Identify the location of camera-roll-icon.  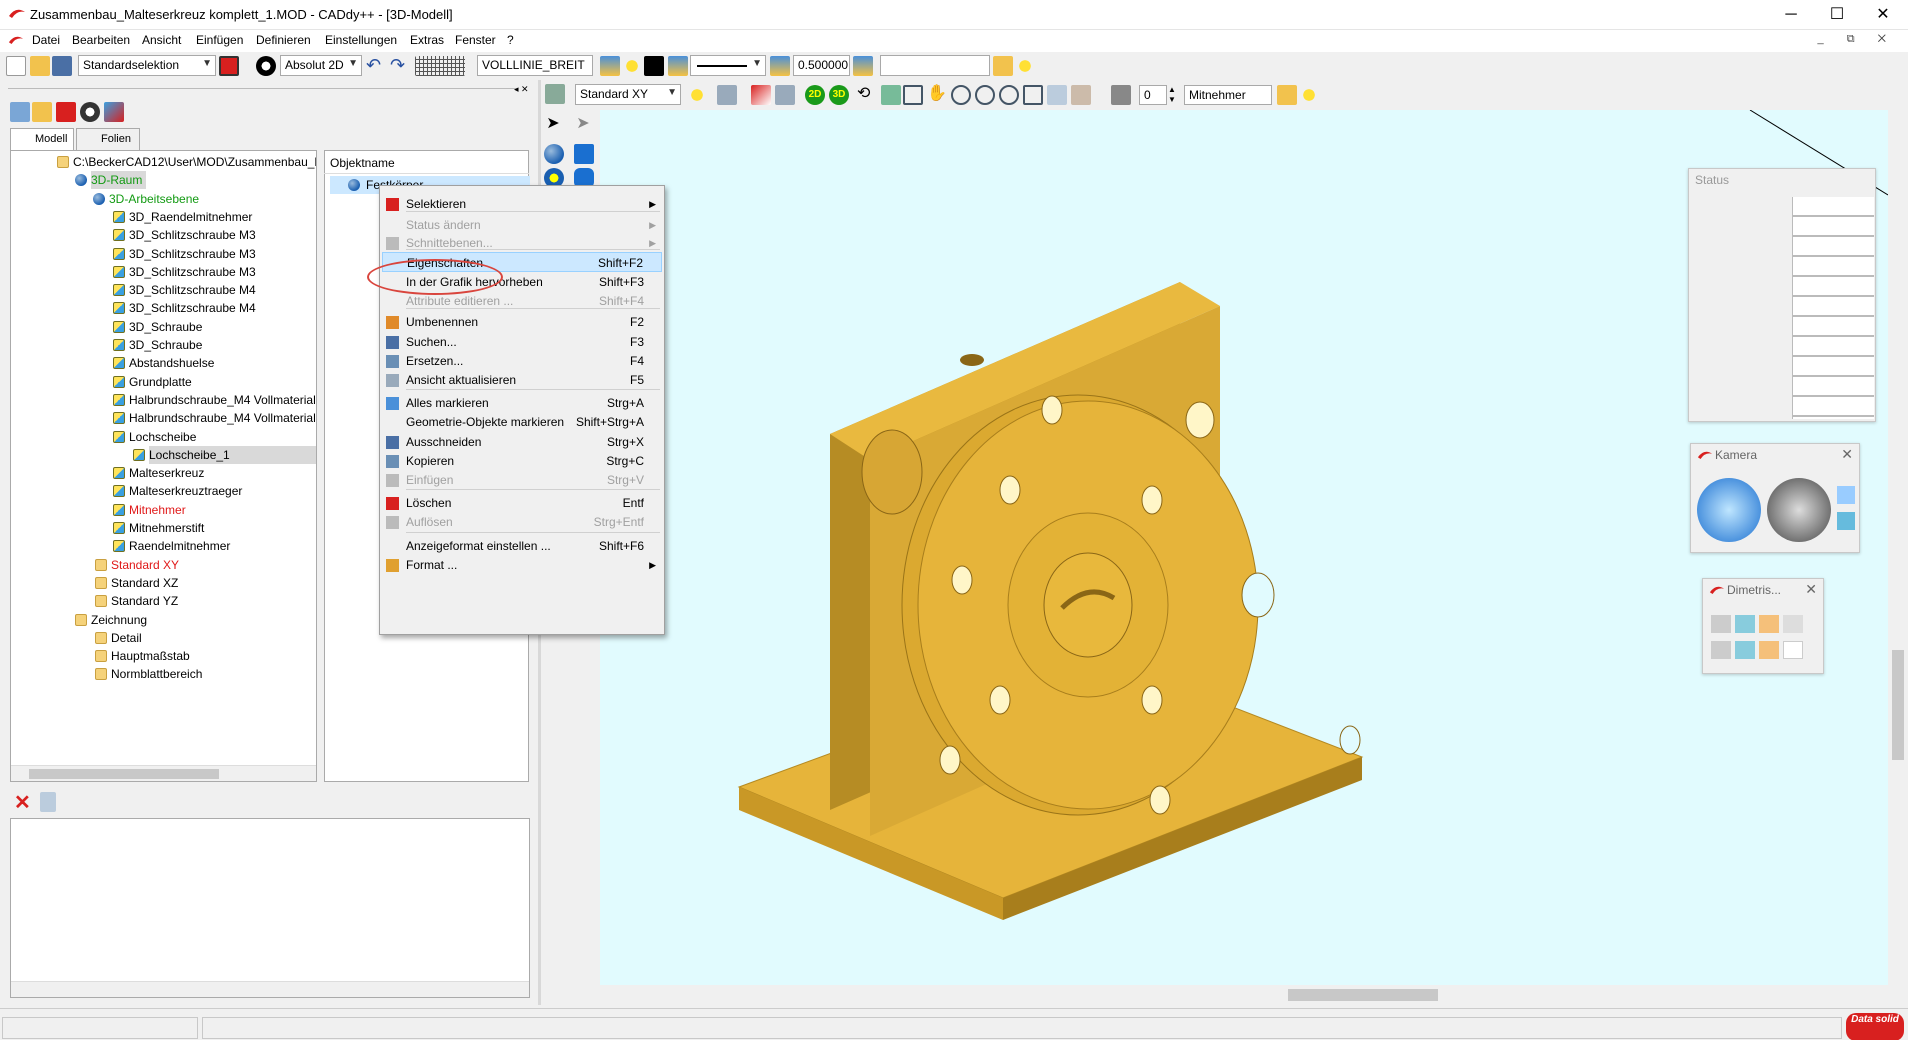
(1799, 510).